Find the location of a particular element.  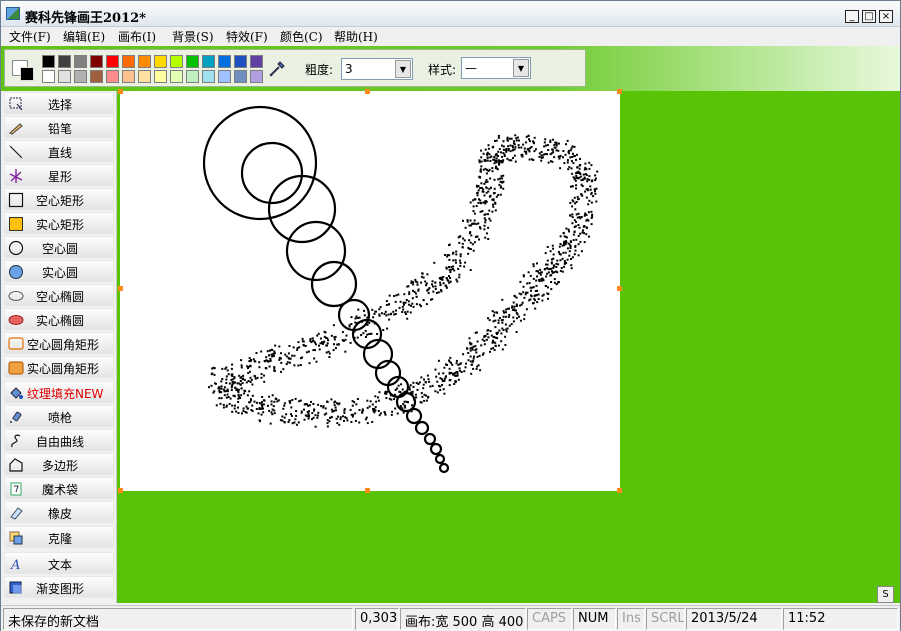

tool-label: 铅笔 is located at coordinates (59, 129).